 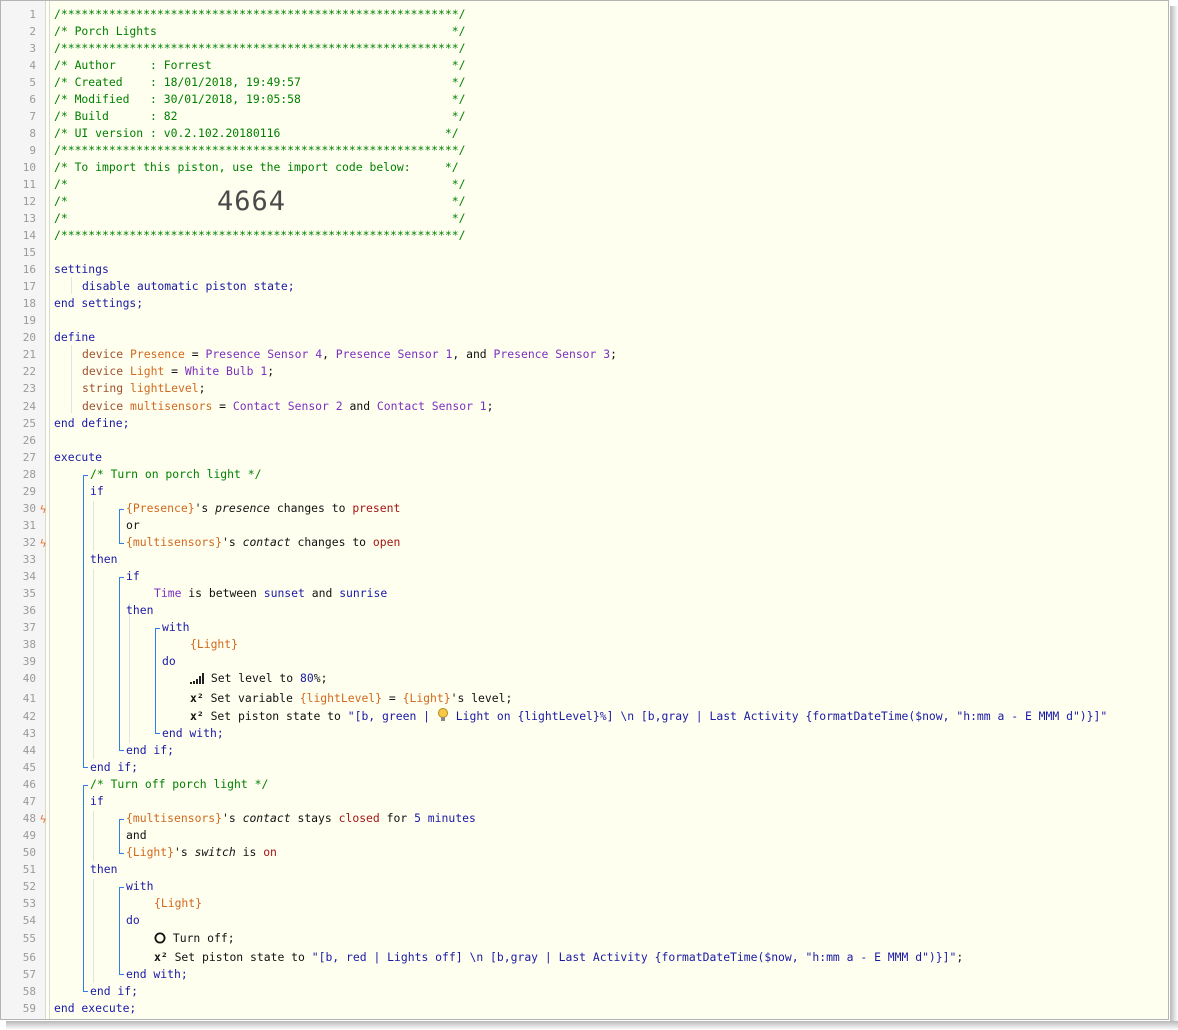 I want to click on condition-contact: {multisensors}'s contact changes to open, so click(x=263, y=542).